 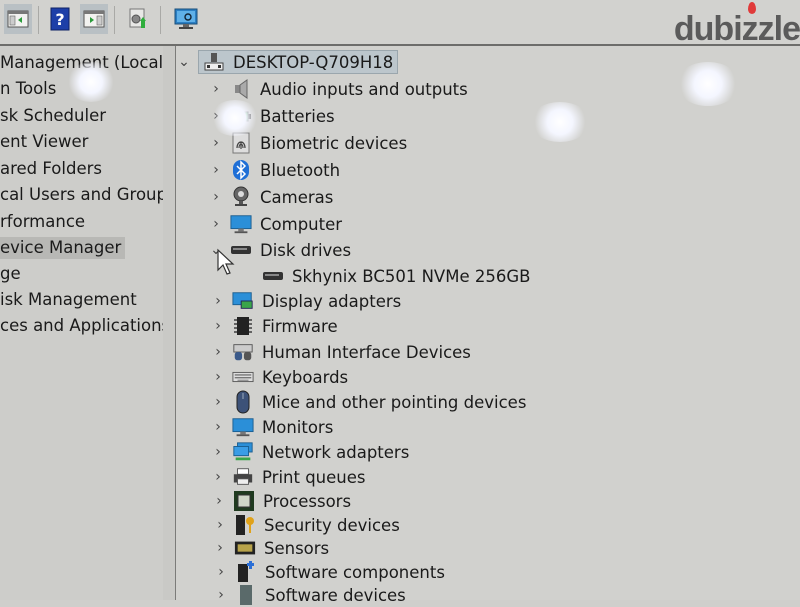 I want to click on left-item-label: rformance, so click(x=43, y=221).